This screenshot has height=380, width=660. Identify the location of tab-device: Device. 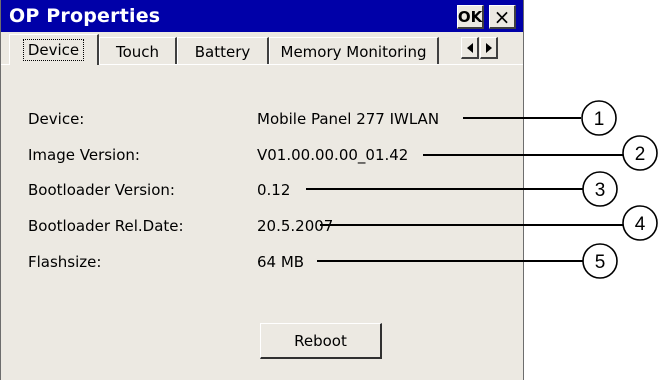
(54, 49).